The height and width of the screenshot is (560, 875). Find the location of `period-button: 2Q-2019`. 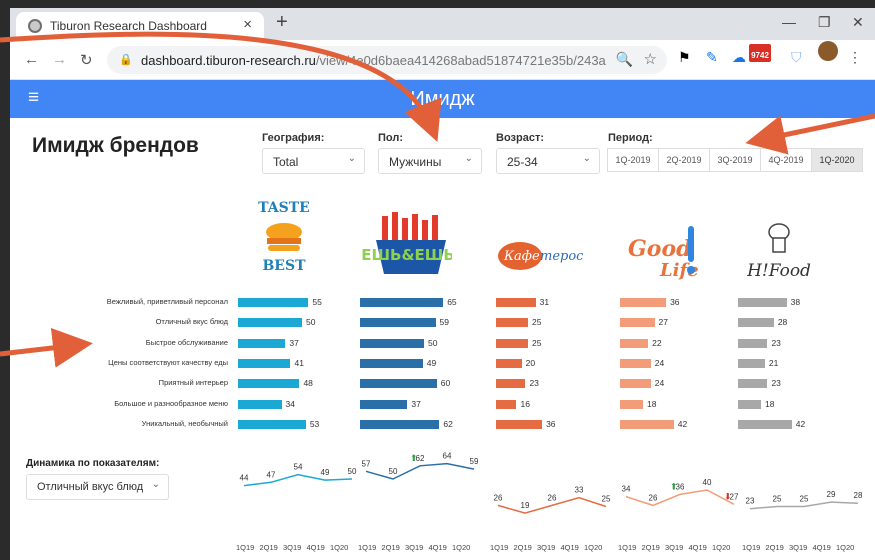

period-button: 2Q-2019 is located at coordinates (684, 160).